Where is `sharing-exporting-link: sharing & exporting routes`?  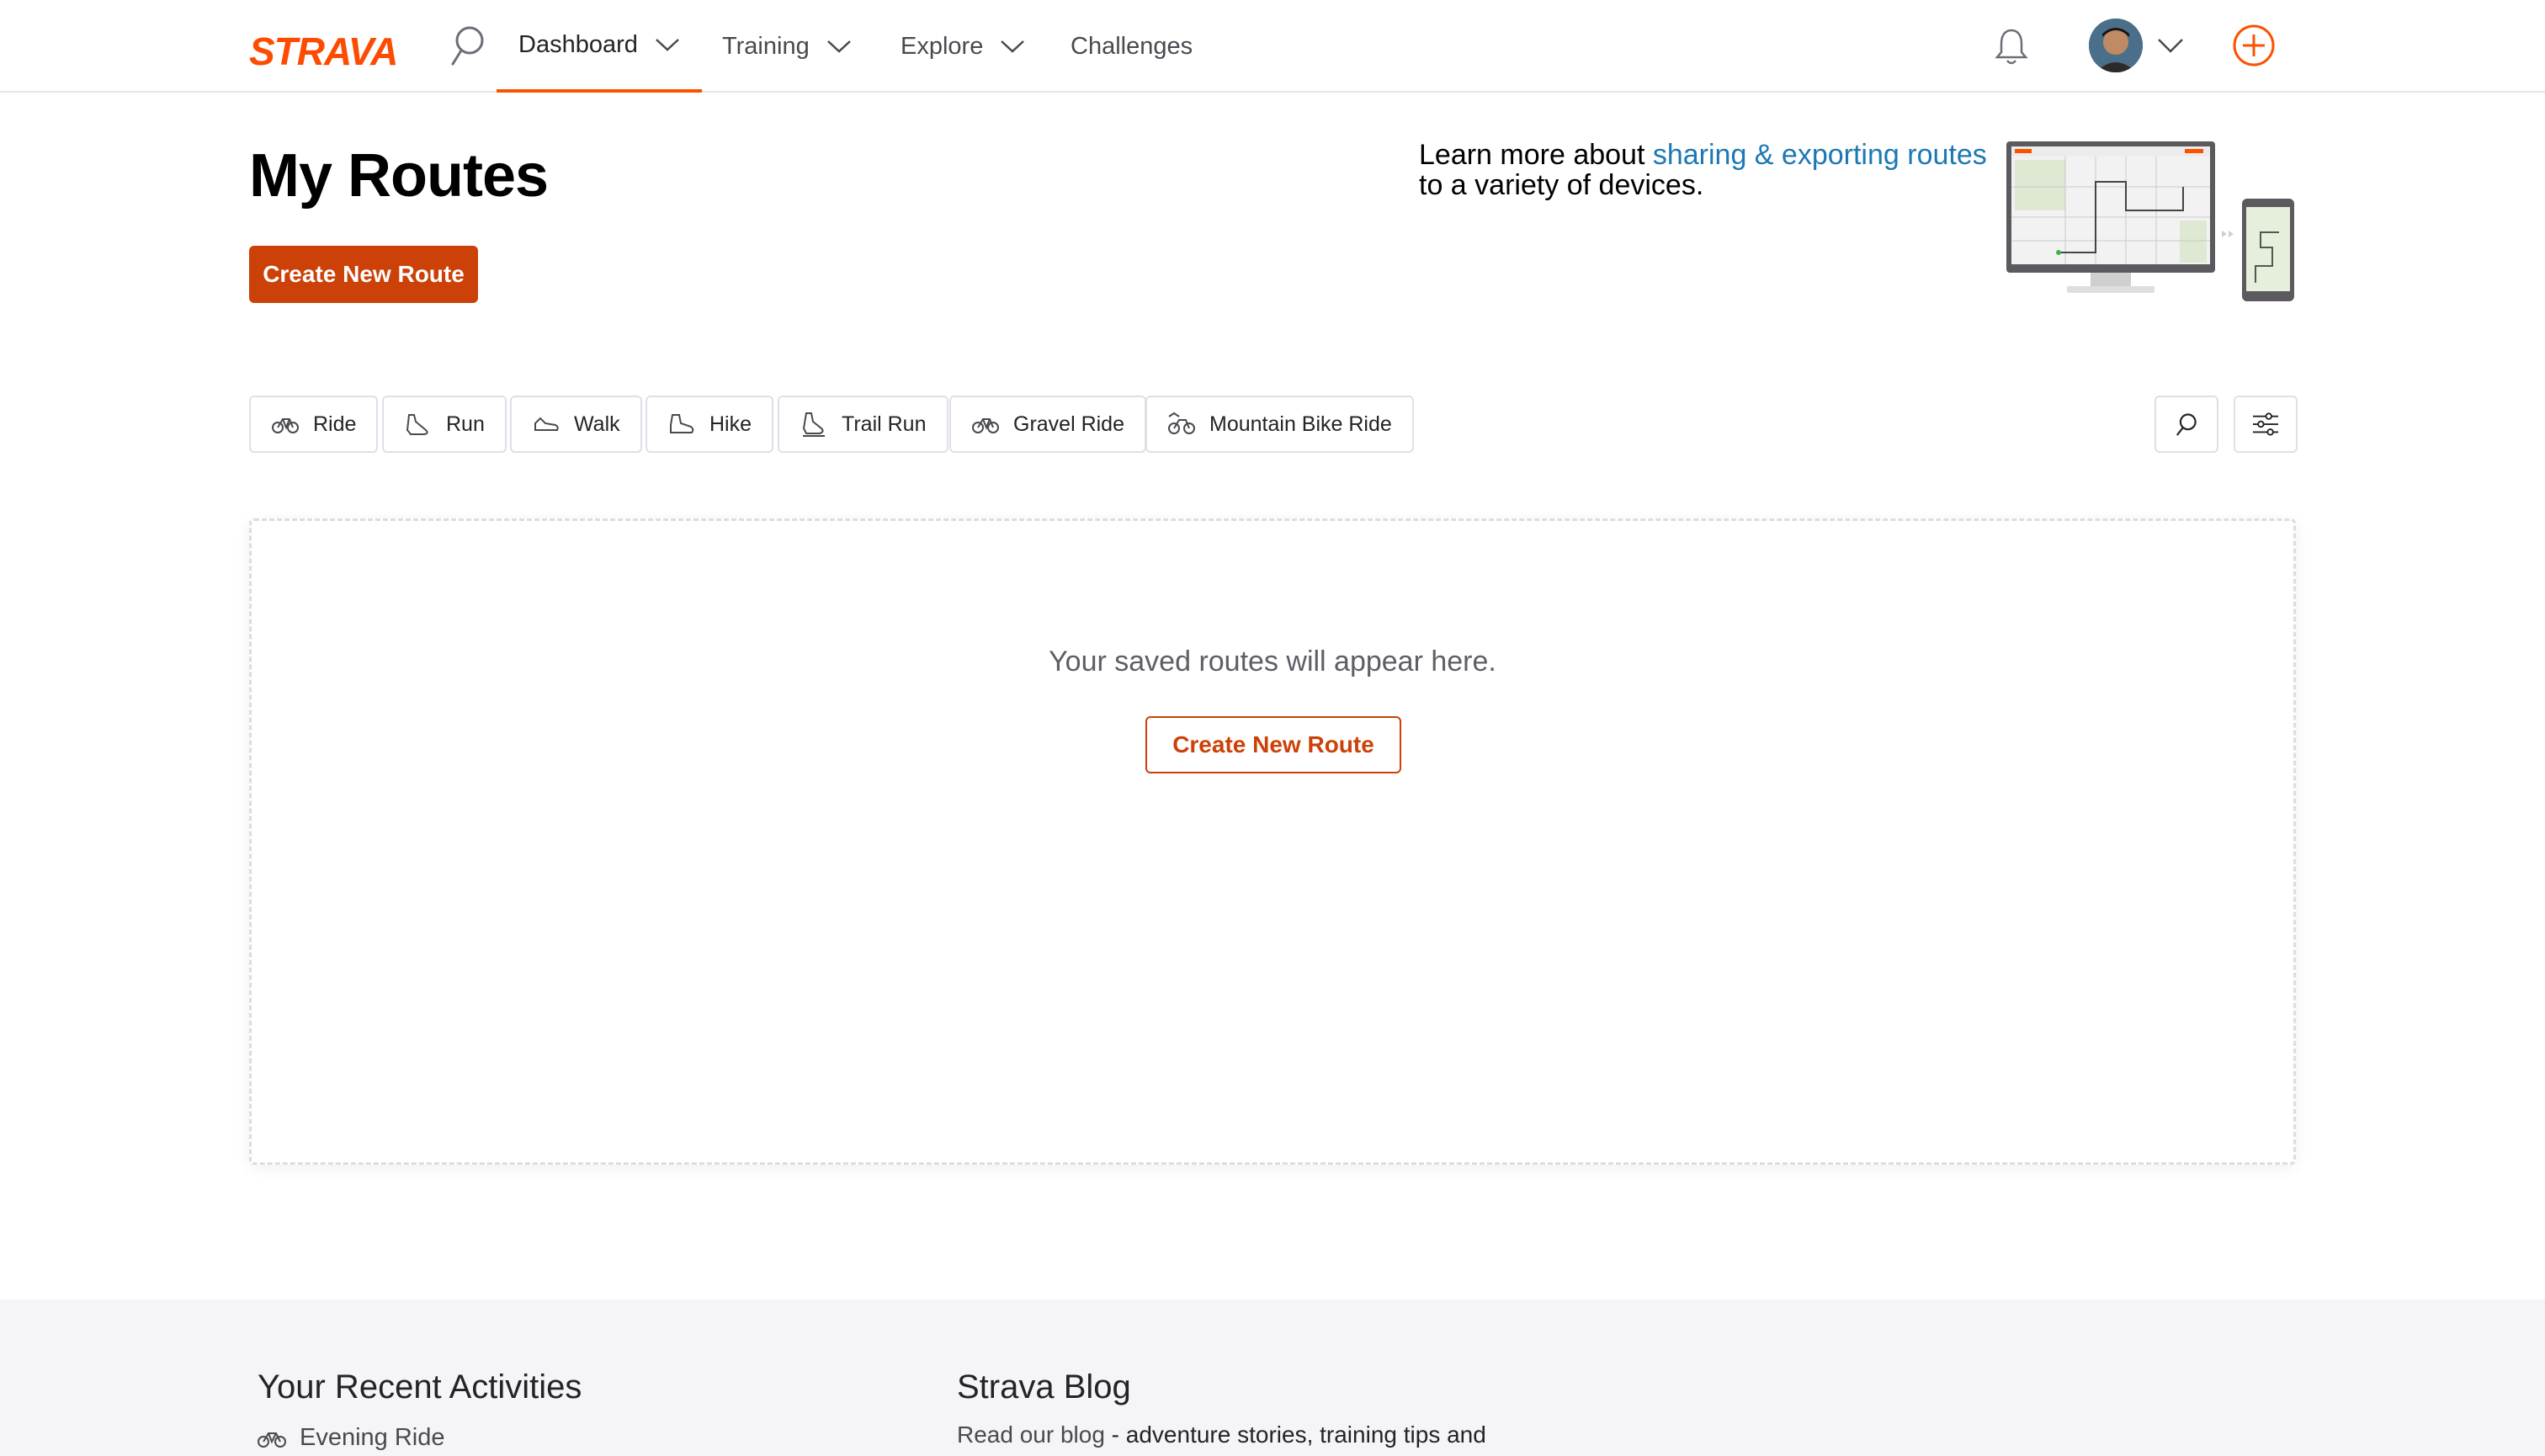 sharing-exporting-link: sharing & exporting routes is located at coordinates (1820, 155).